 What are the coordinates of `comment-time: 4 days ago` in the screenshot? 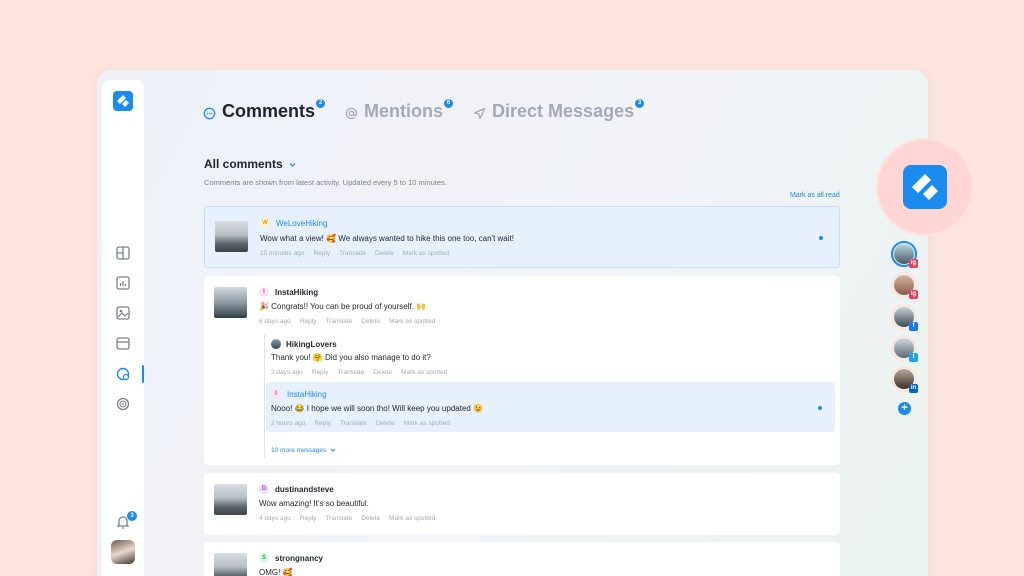 It's located at (275, 518).